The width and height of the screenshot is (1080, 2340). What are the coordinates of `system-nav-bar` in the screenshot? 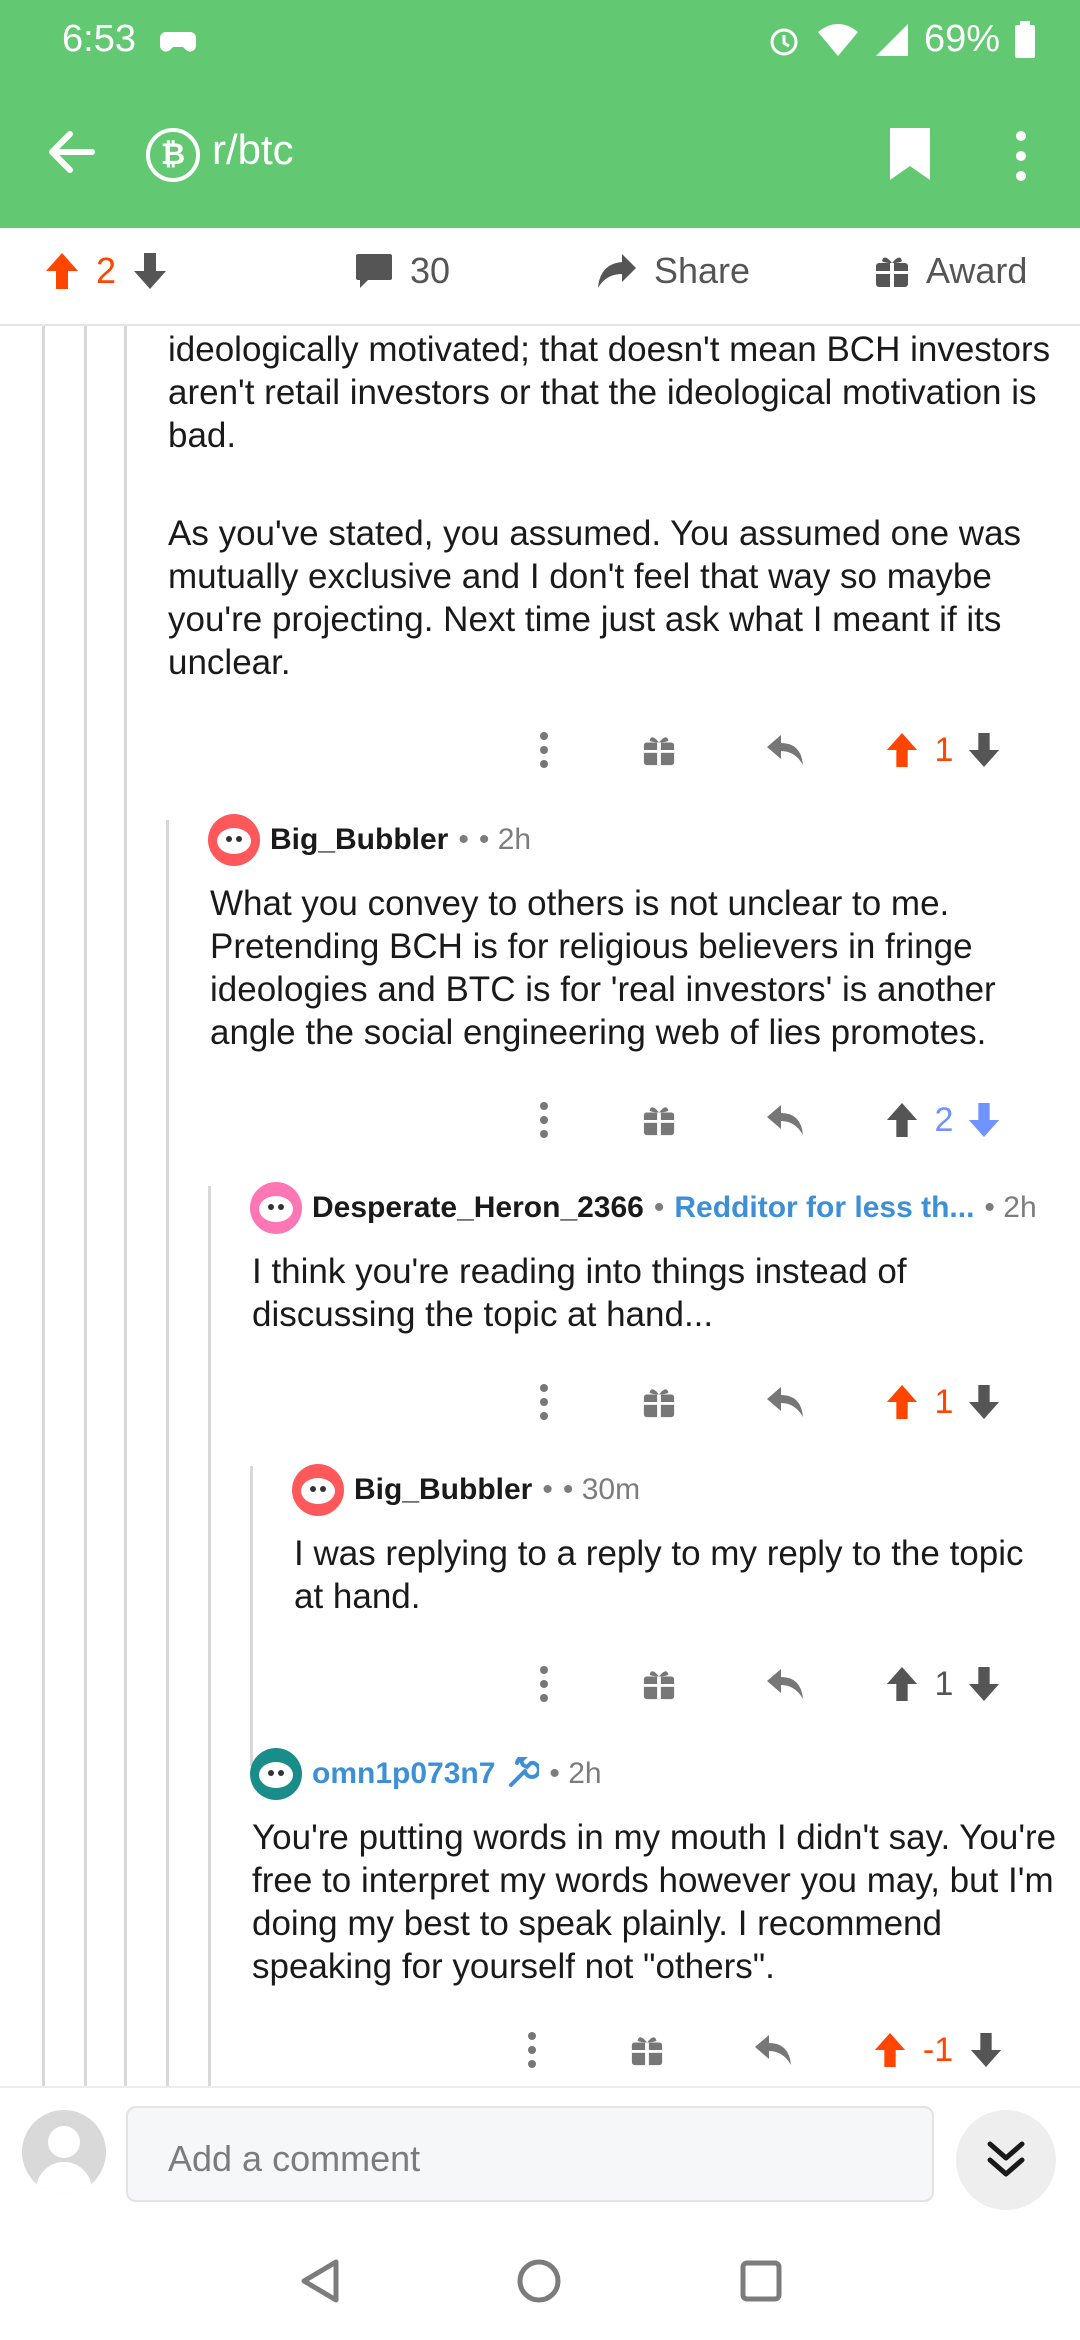 It's located at (540, 2280).